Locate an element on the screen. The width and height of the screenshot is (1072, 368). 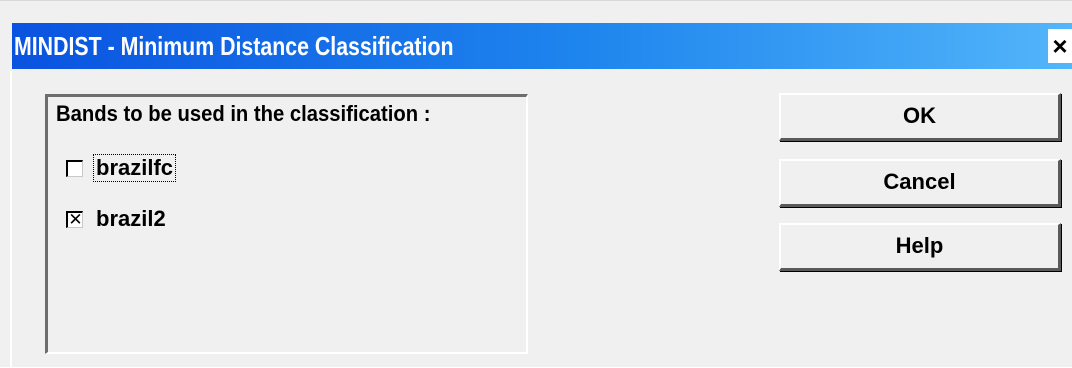
band-label: brazilfc is located at coordinates (134, 168).